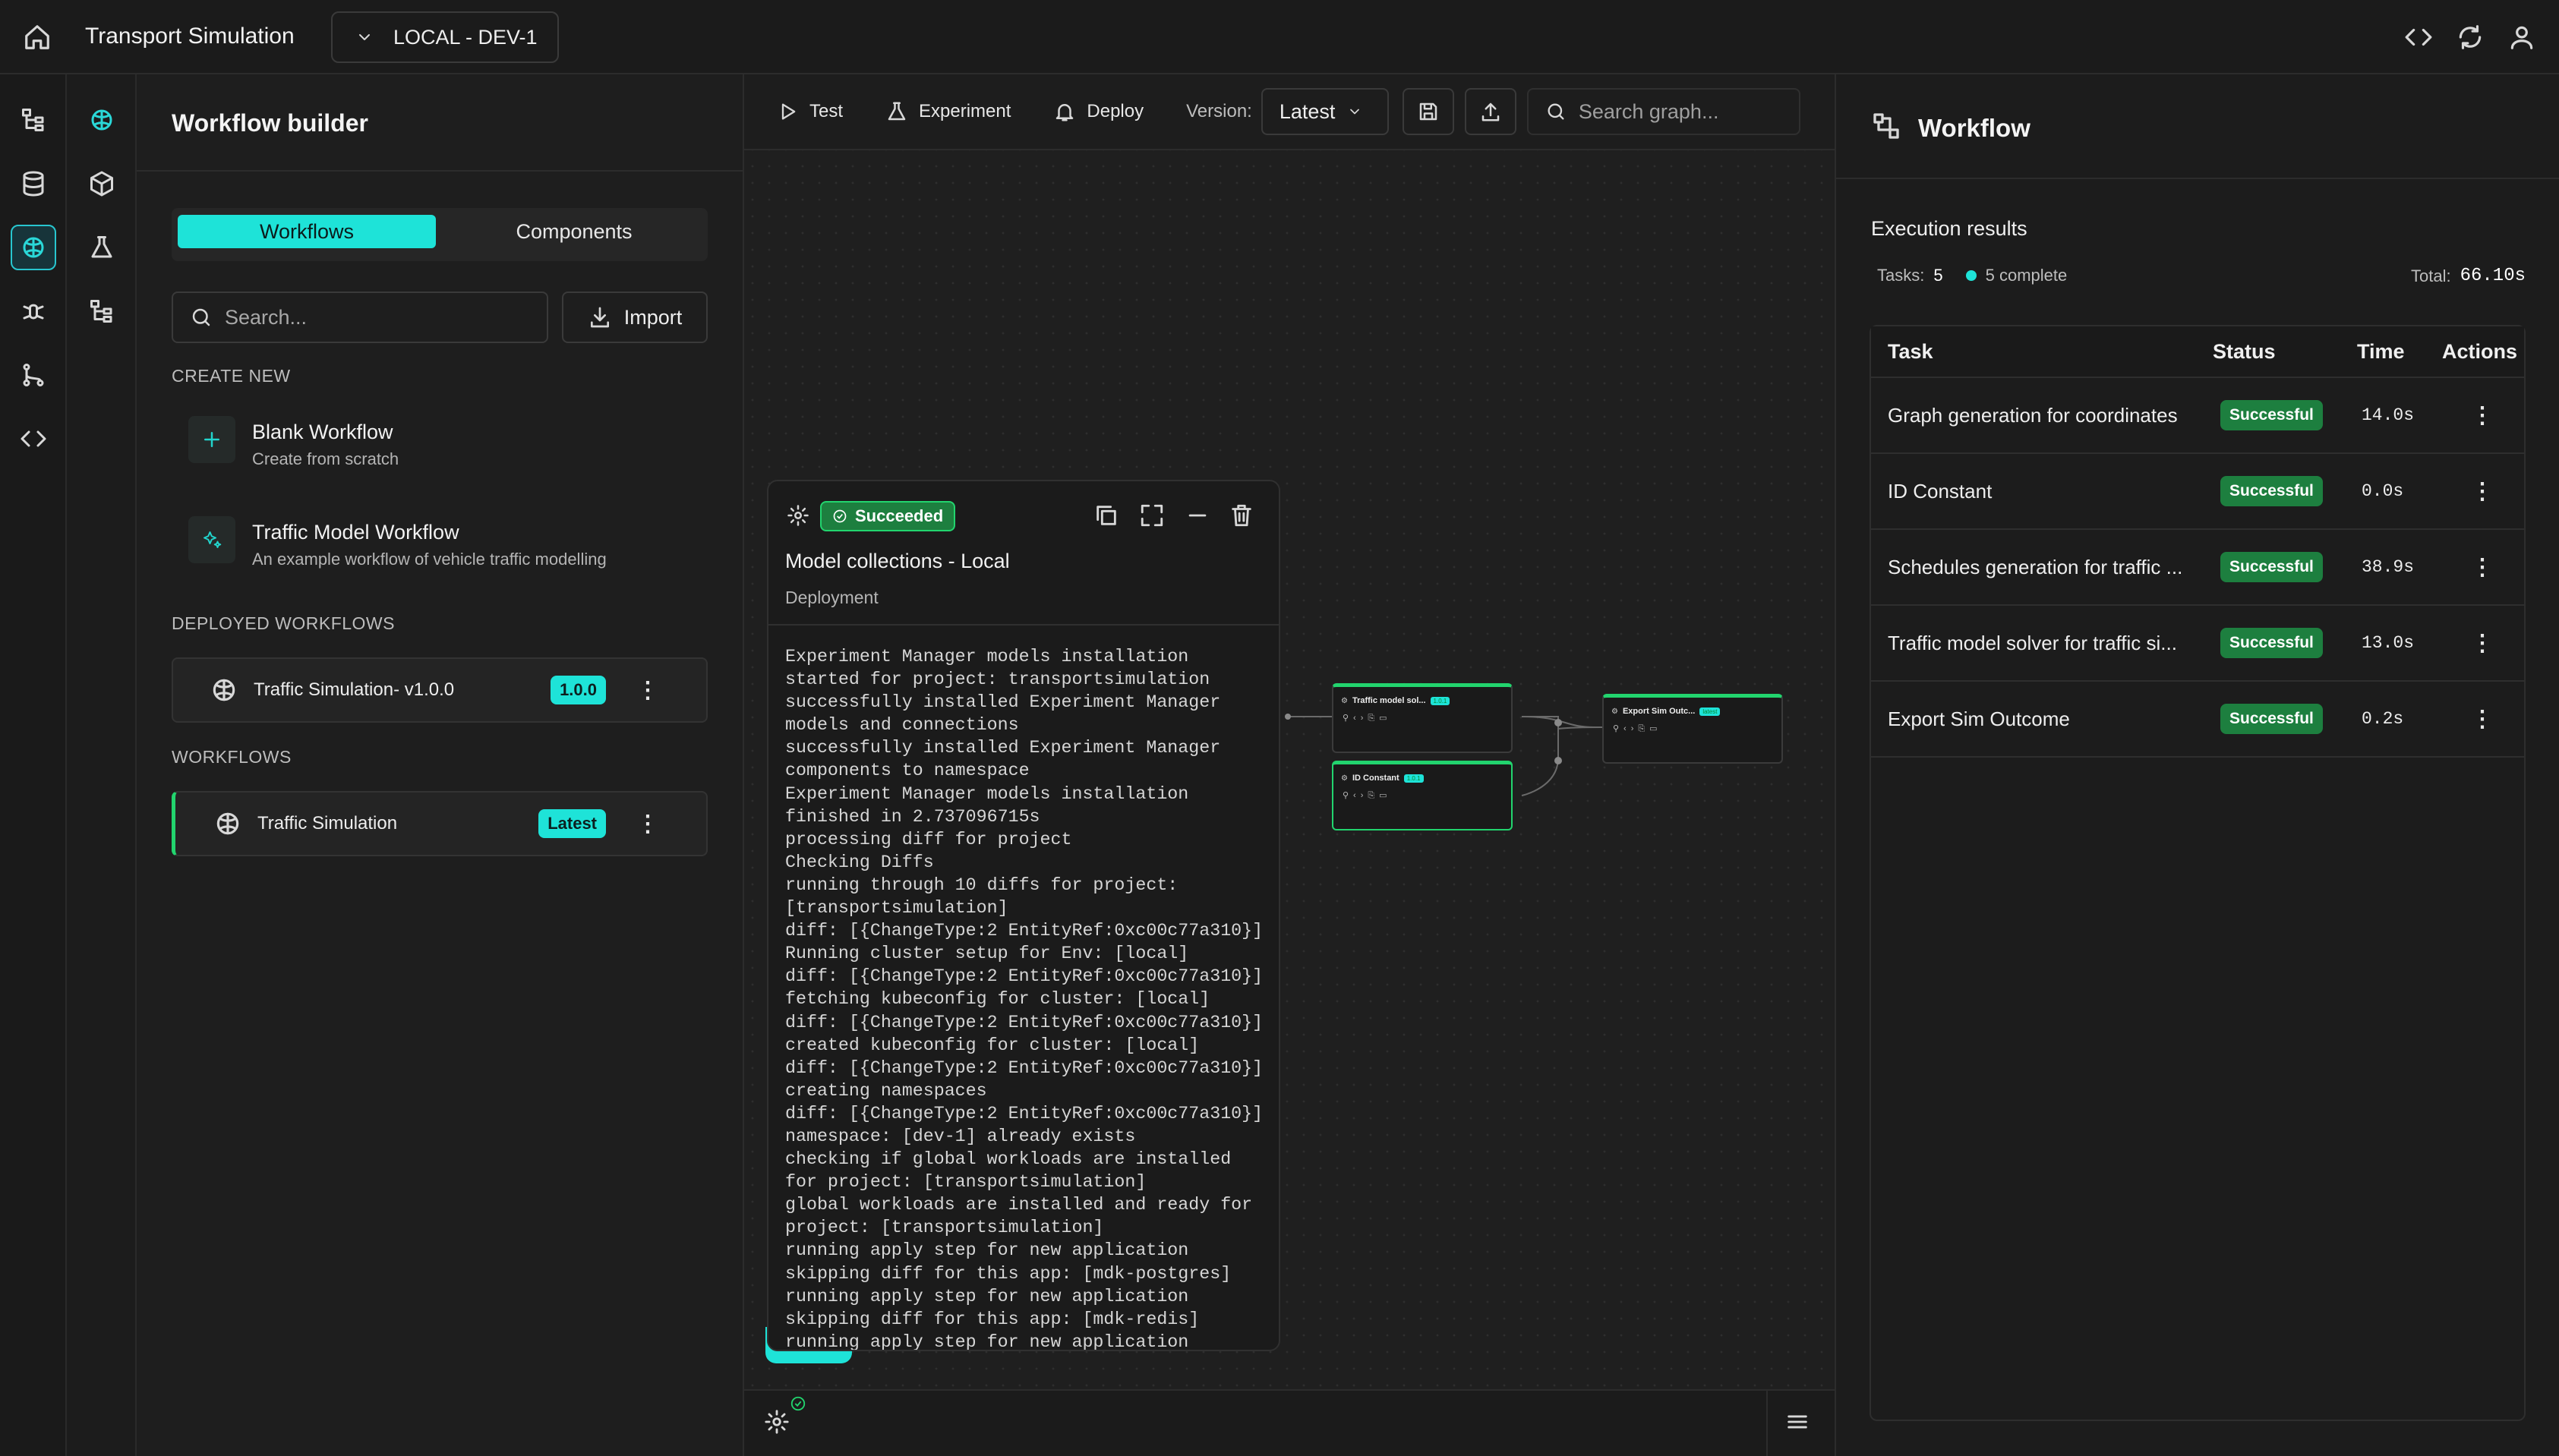 Image resolution: width=2559 pixels, height=1456 pixels. I want to click on expand-icon, so click(1152, 515).